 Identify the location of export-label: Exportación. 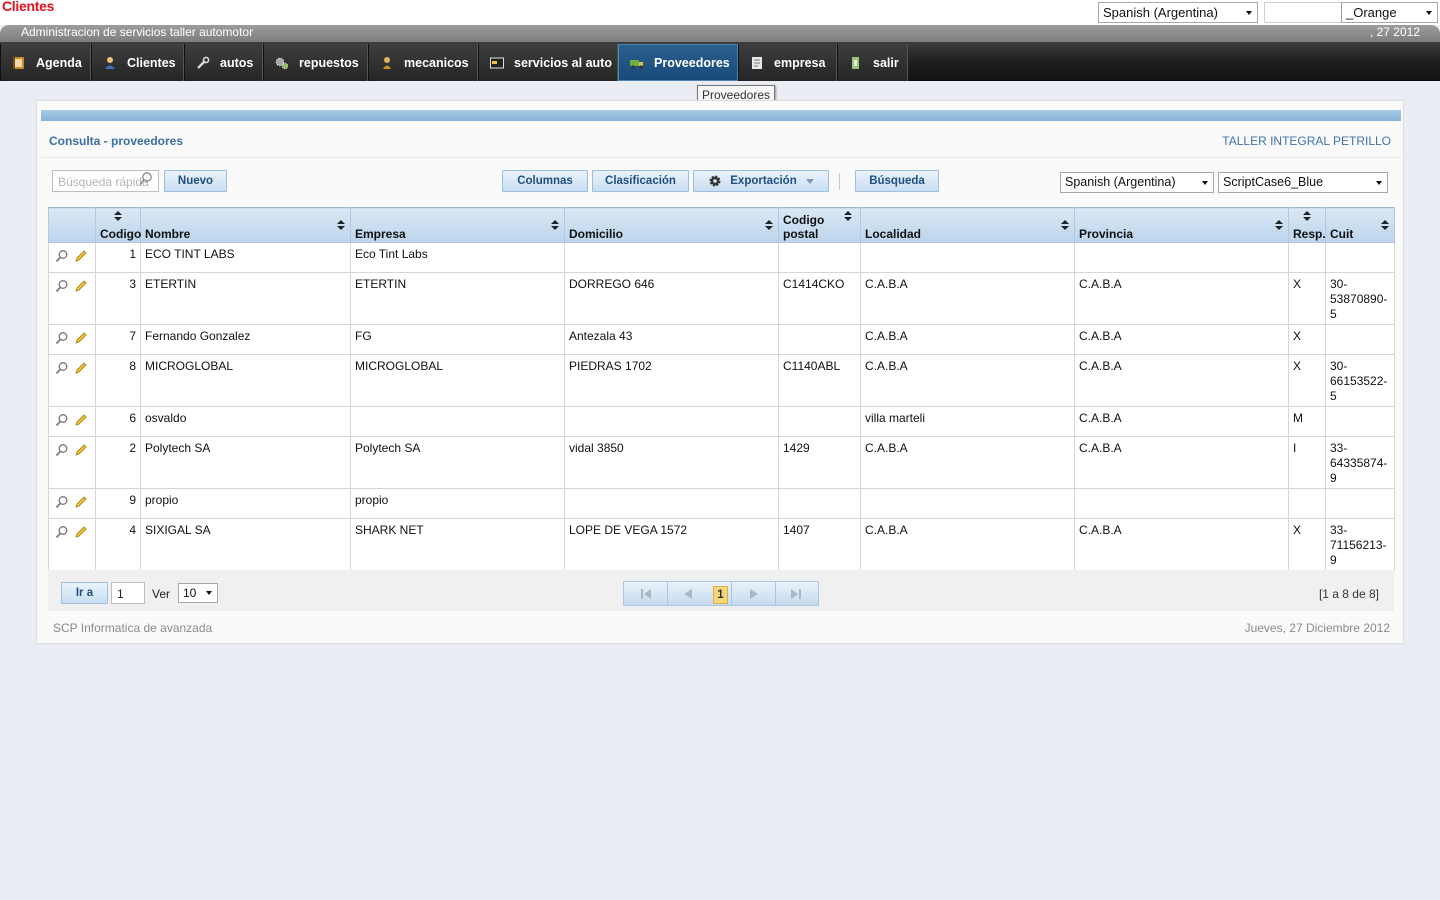
(763, 181).